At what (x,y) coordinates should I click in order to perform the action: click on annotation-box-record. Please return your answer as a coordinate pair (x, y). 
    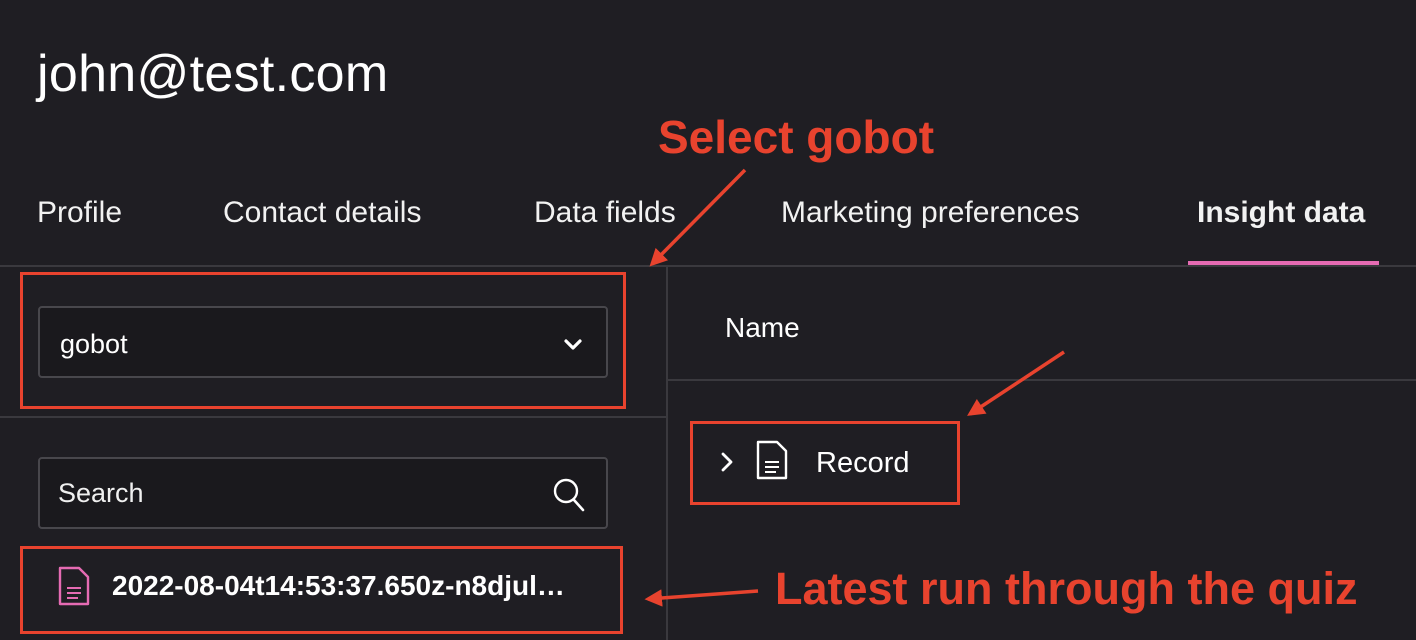
    Looking at the image, I should click on (825, 463).